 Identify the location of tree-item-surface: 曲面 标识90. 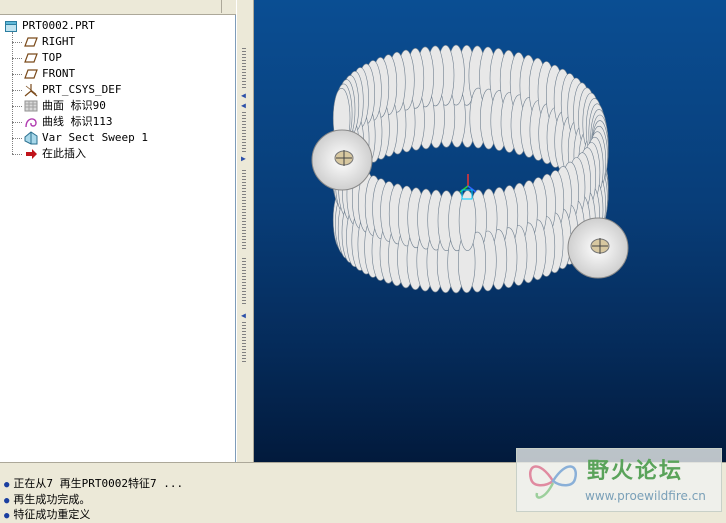
(65, 106).